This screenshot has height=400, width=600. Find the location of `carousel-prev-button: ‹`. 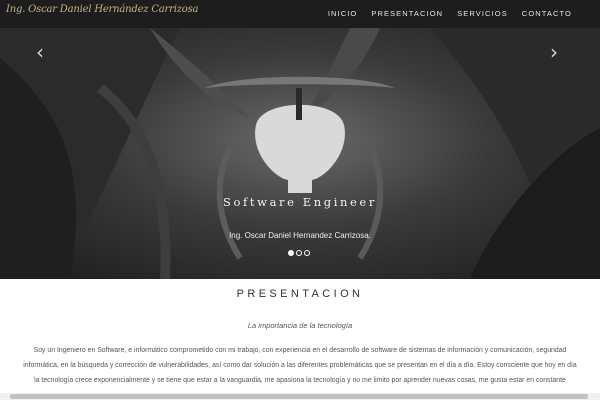

carousel-prev-button: ‹ is located at coordinates (40, 52).